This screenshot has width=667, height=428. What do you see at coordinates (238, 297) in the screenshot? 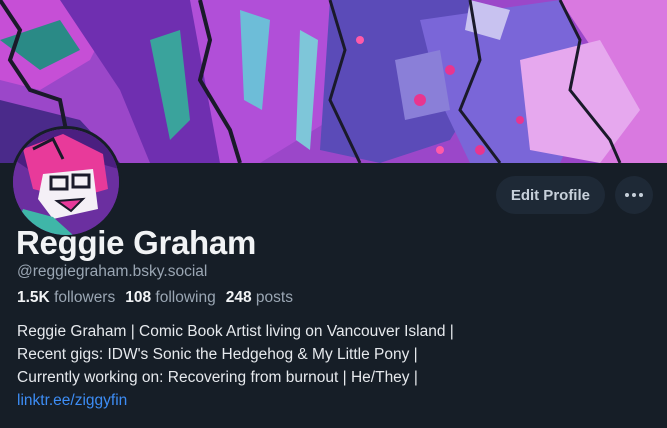
I see `posts-count: 248` at bounding box center [238, 297].